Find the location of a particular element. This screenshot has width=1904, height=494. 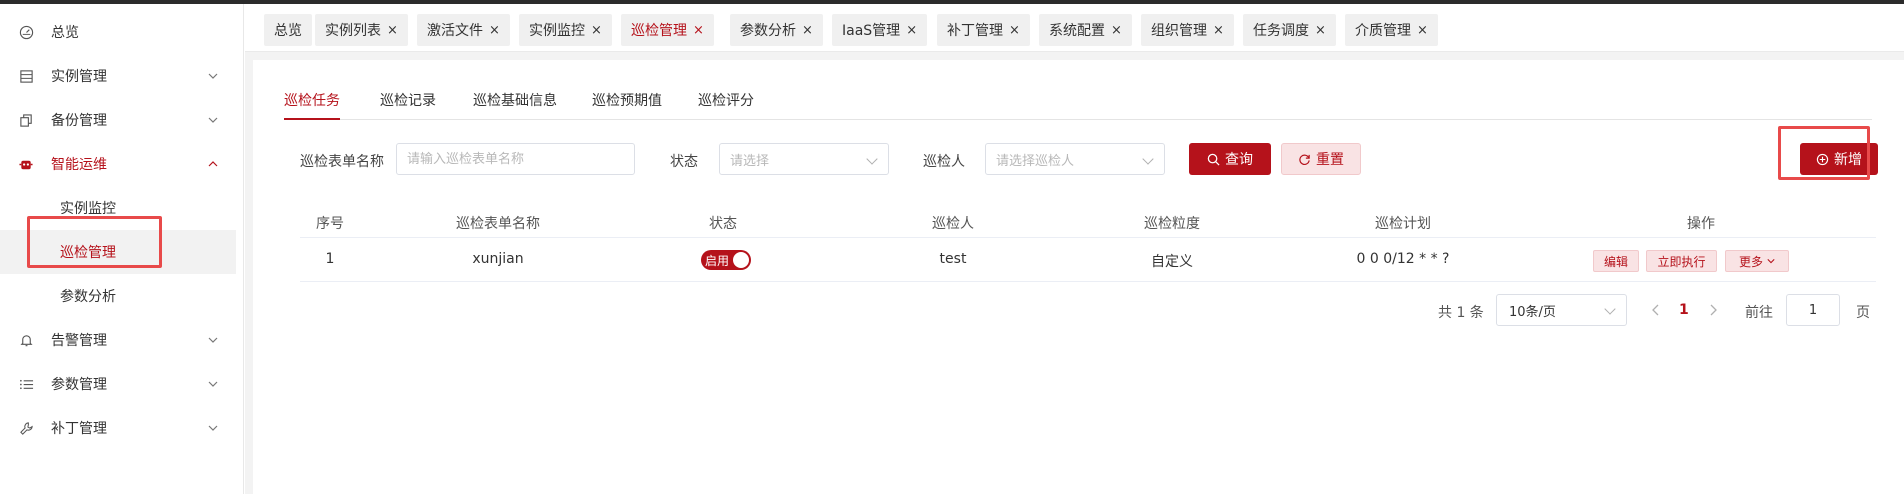

sidebar-item-alarm-management: 告警管理 is located at coordinates (122, 340).